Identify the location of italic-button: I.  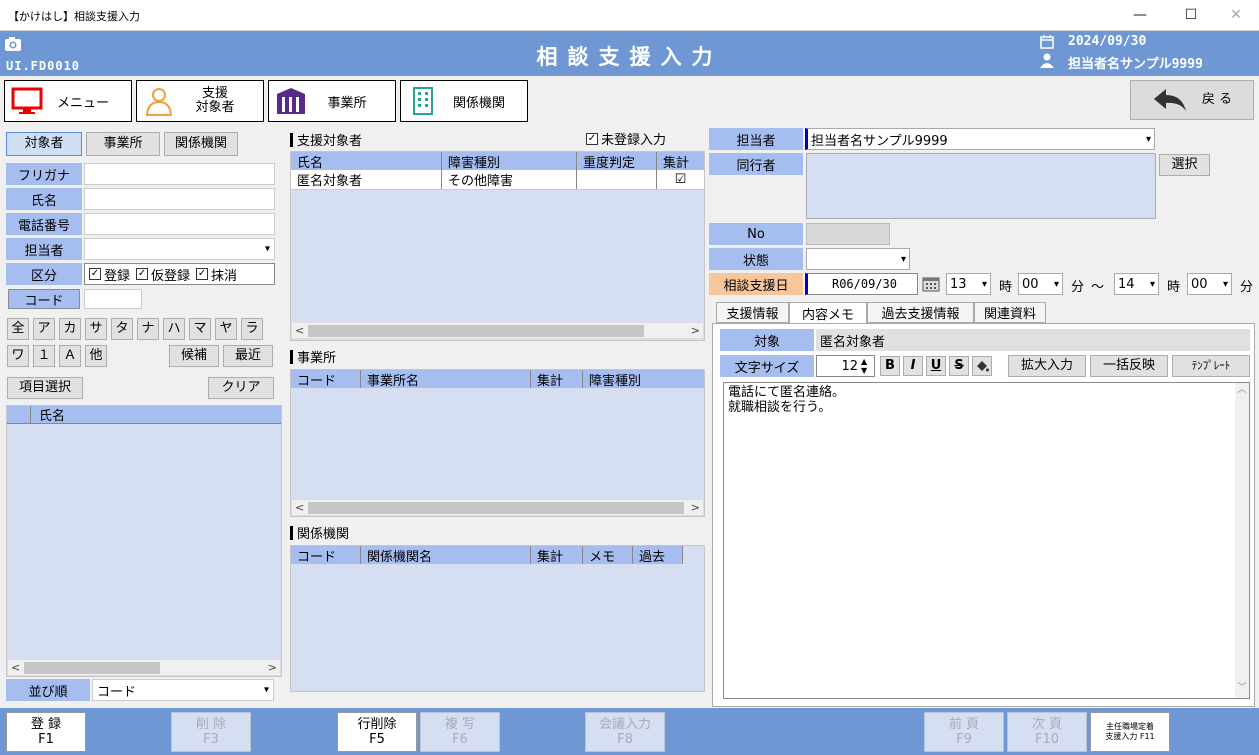
(913, 366).